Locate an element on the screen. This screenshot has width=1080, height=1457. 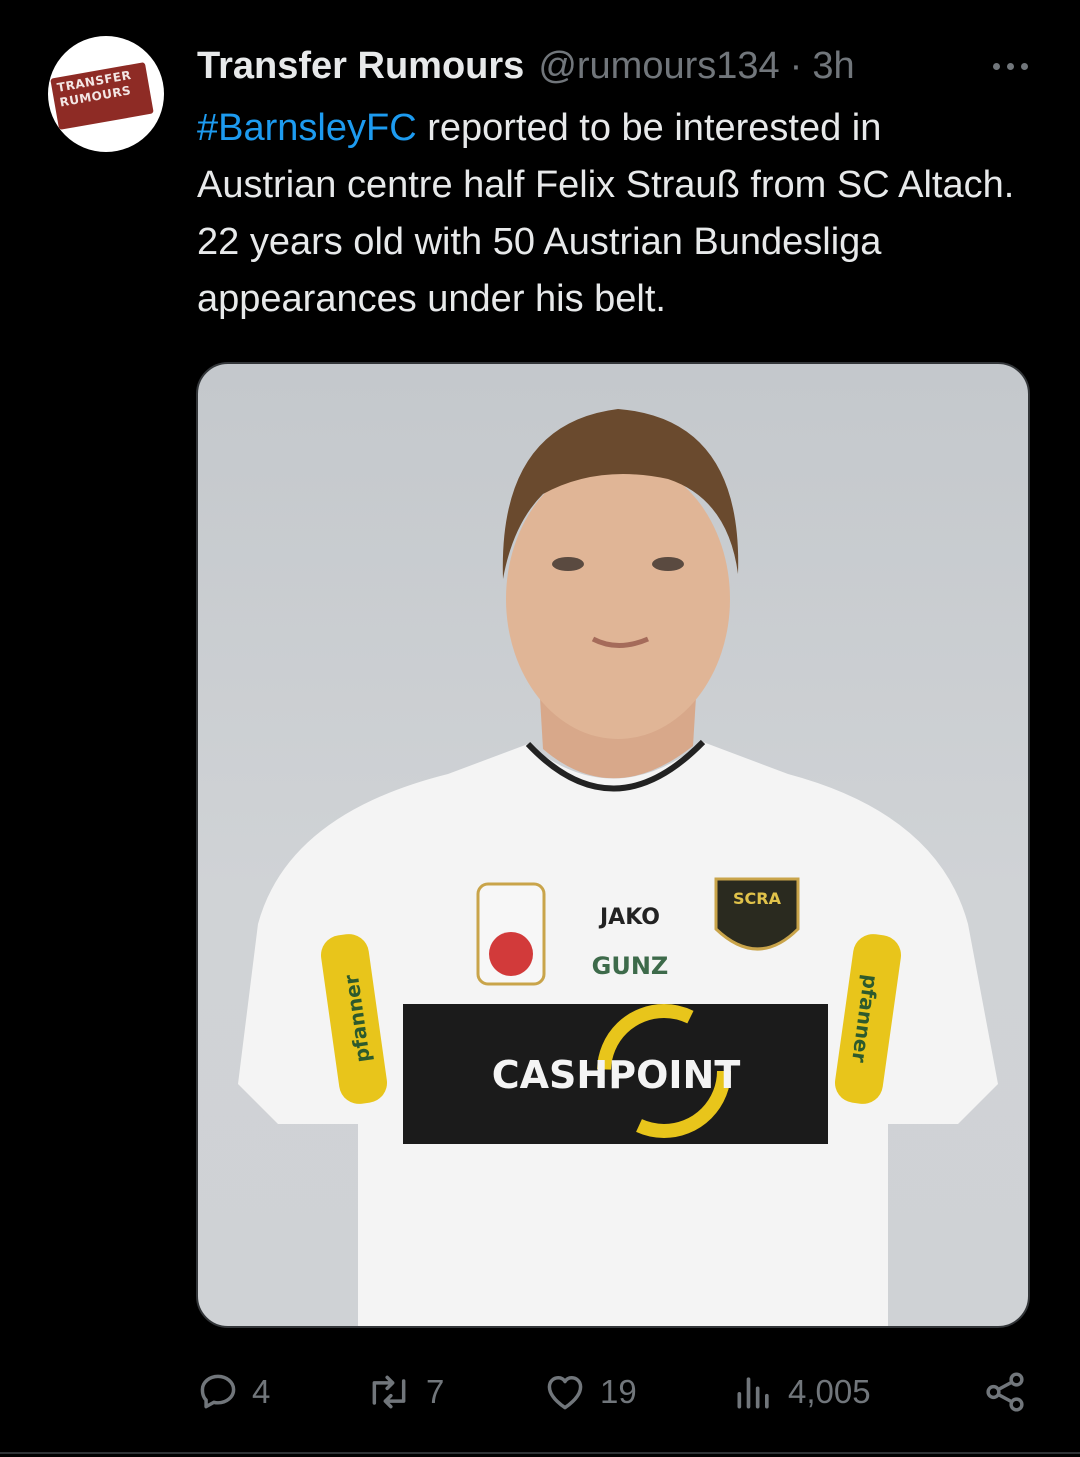
share-button is located at coordinates (1005, 1392).